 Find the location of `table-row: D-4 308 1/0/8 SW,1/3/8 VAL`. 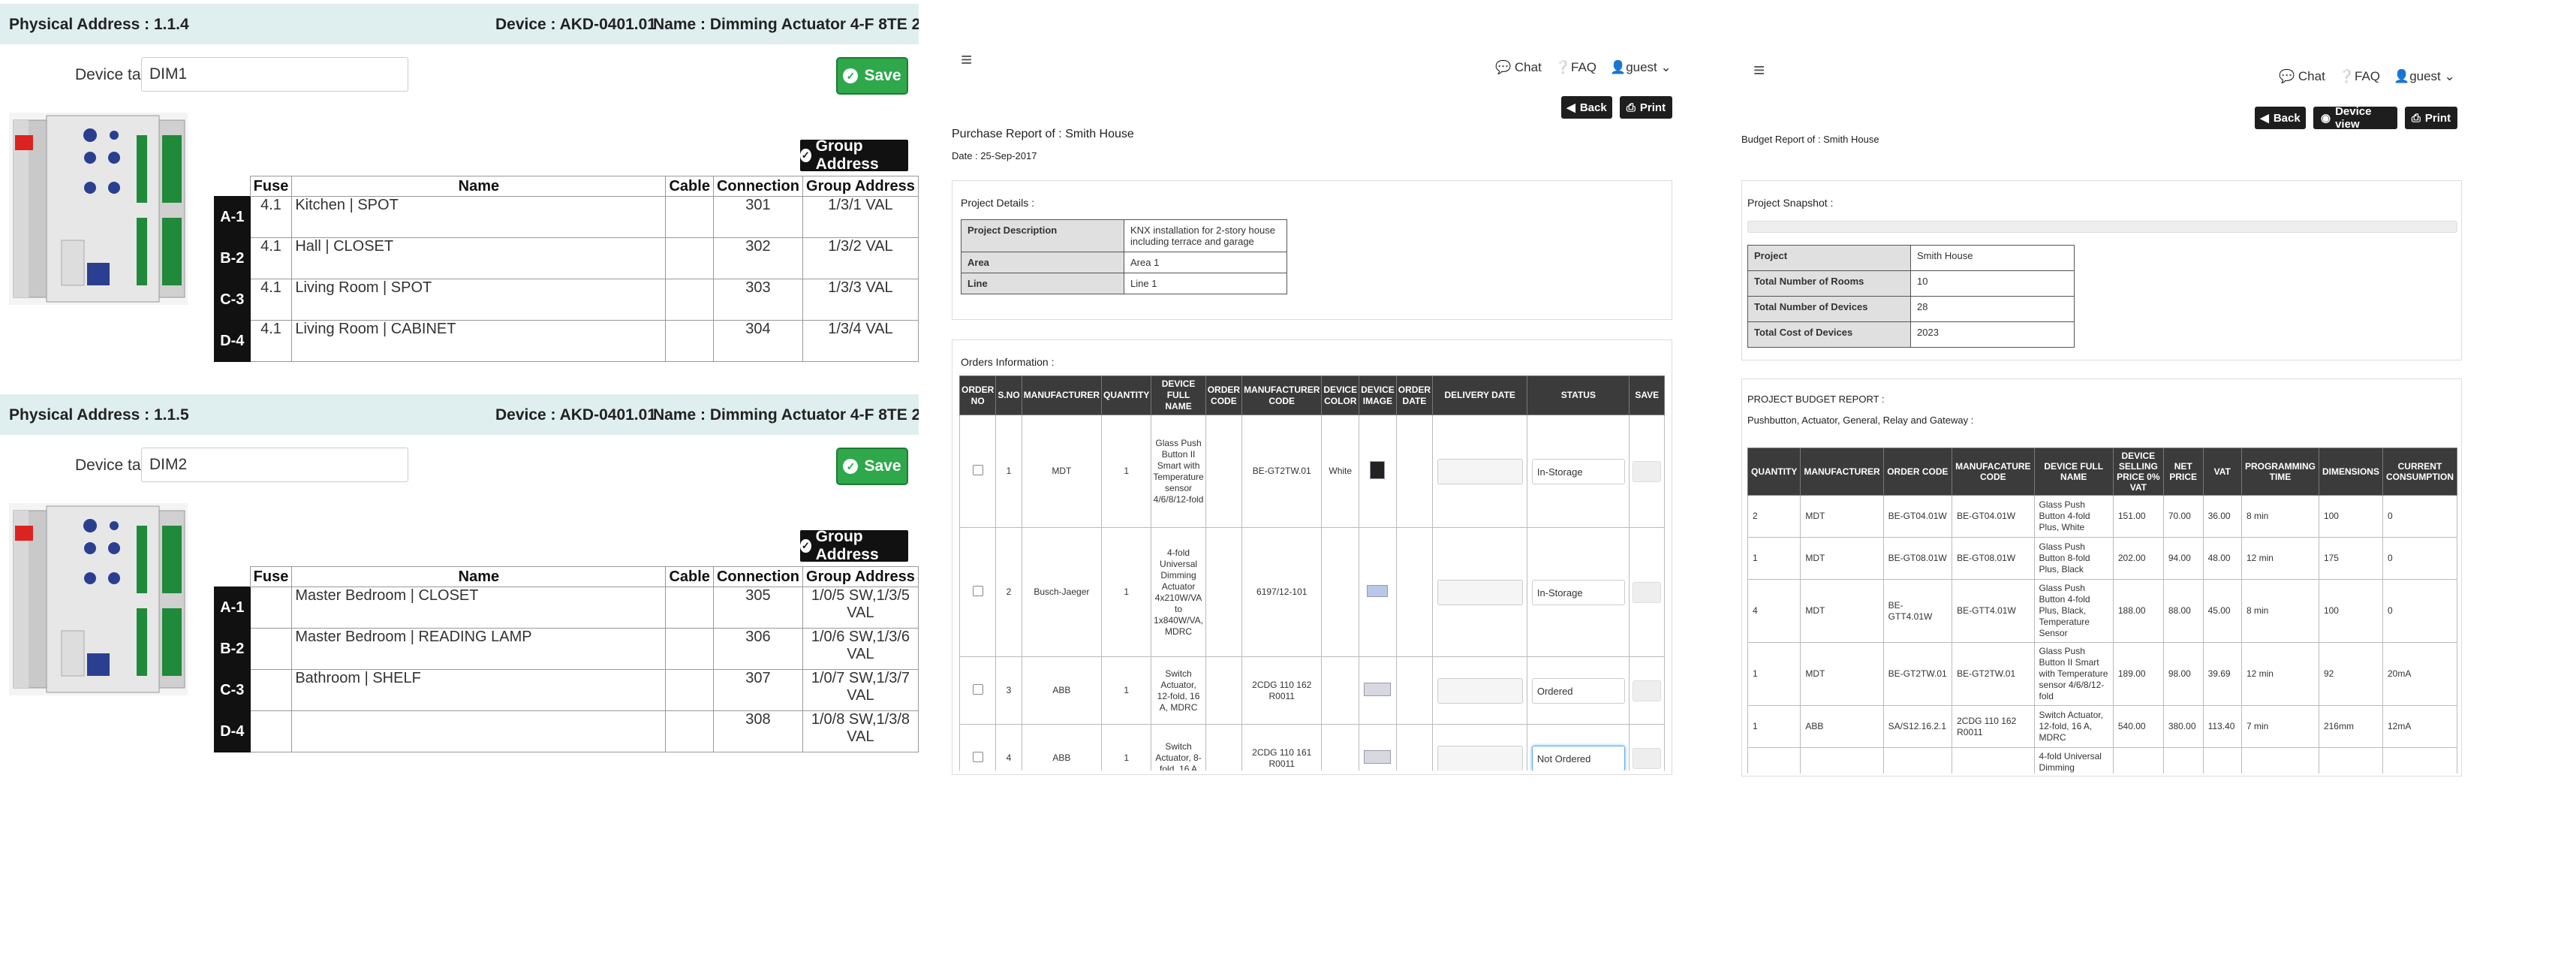

table-row: D-4 308 1/0/8 SW,1/3/8 VAL is located at coordinates (566, 731).